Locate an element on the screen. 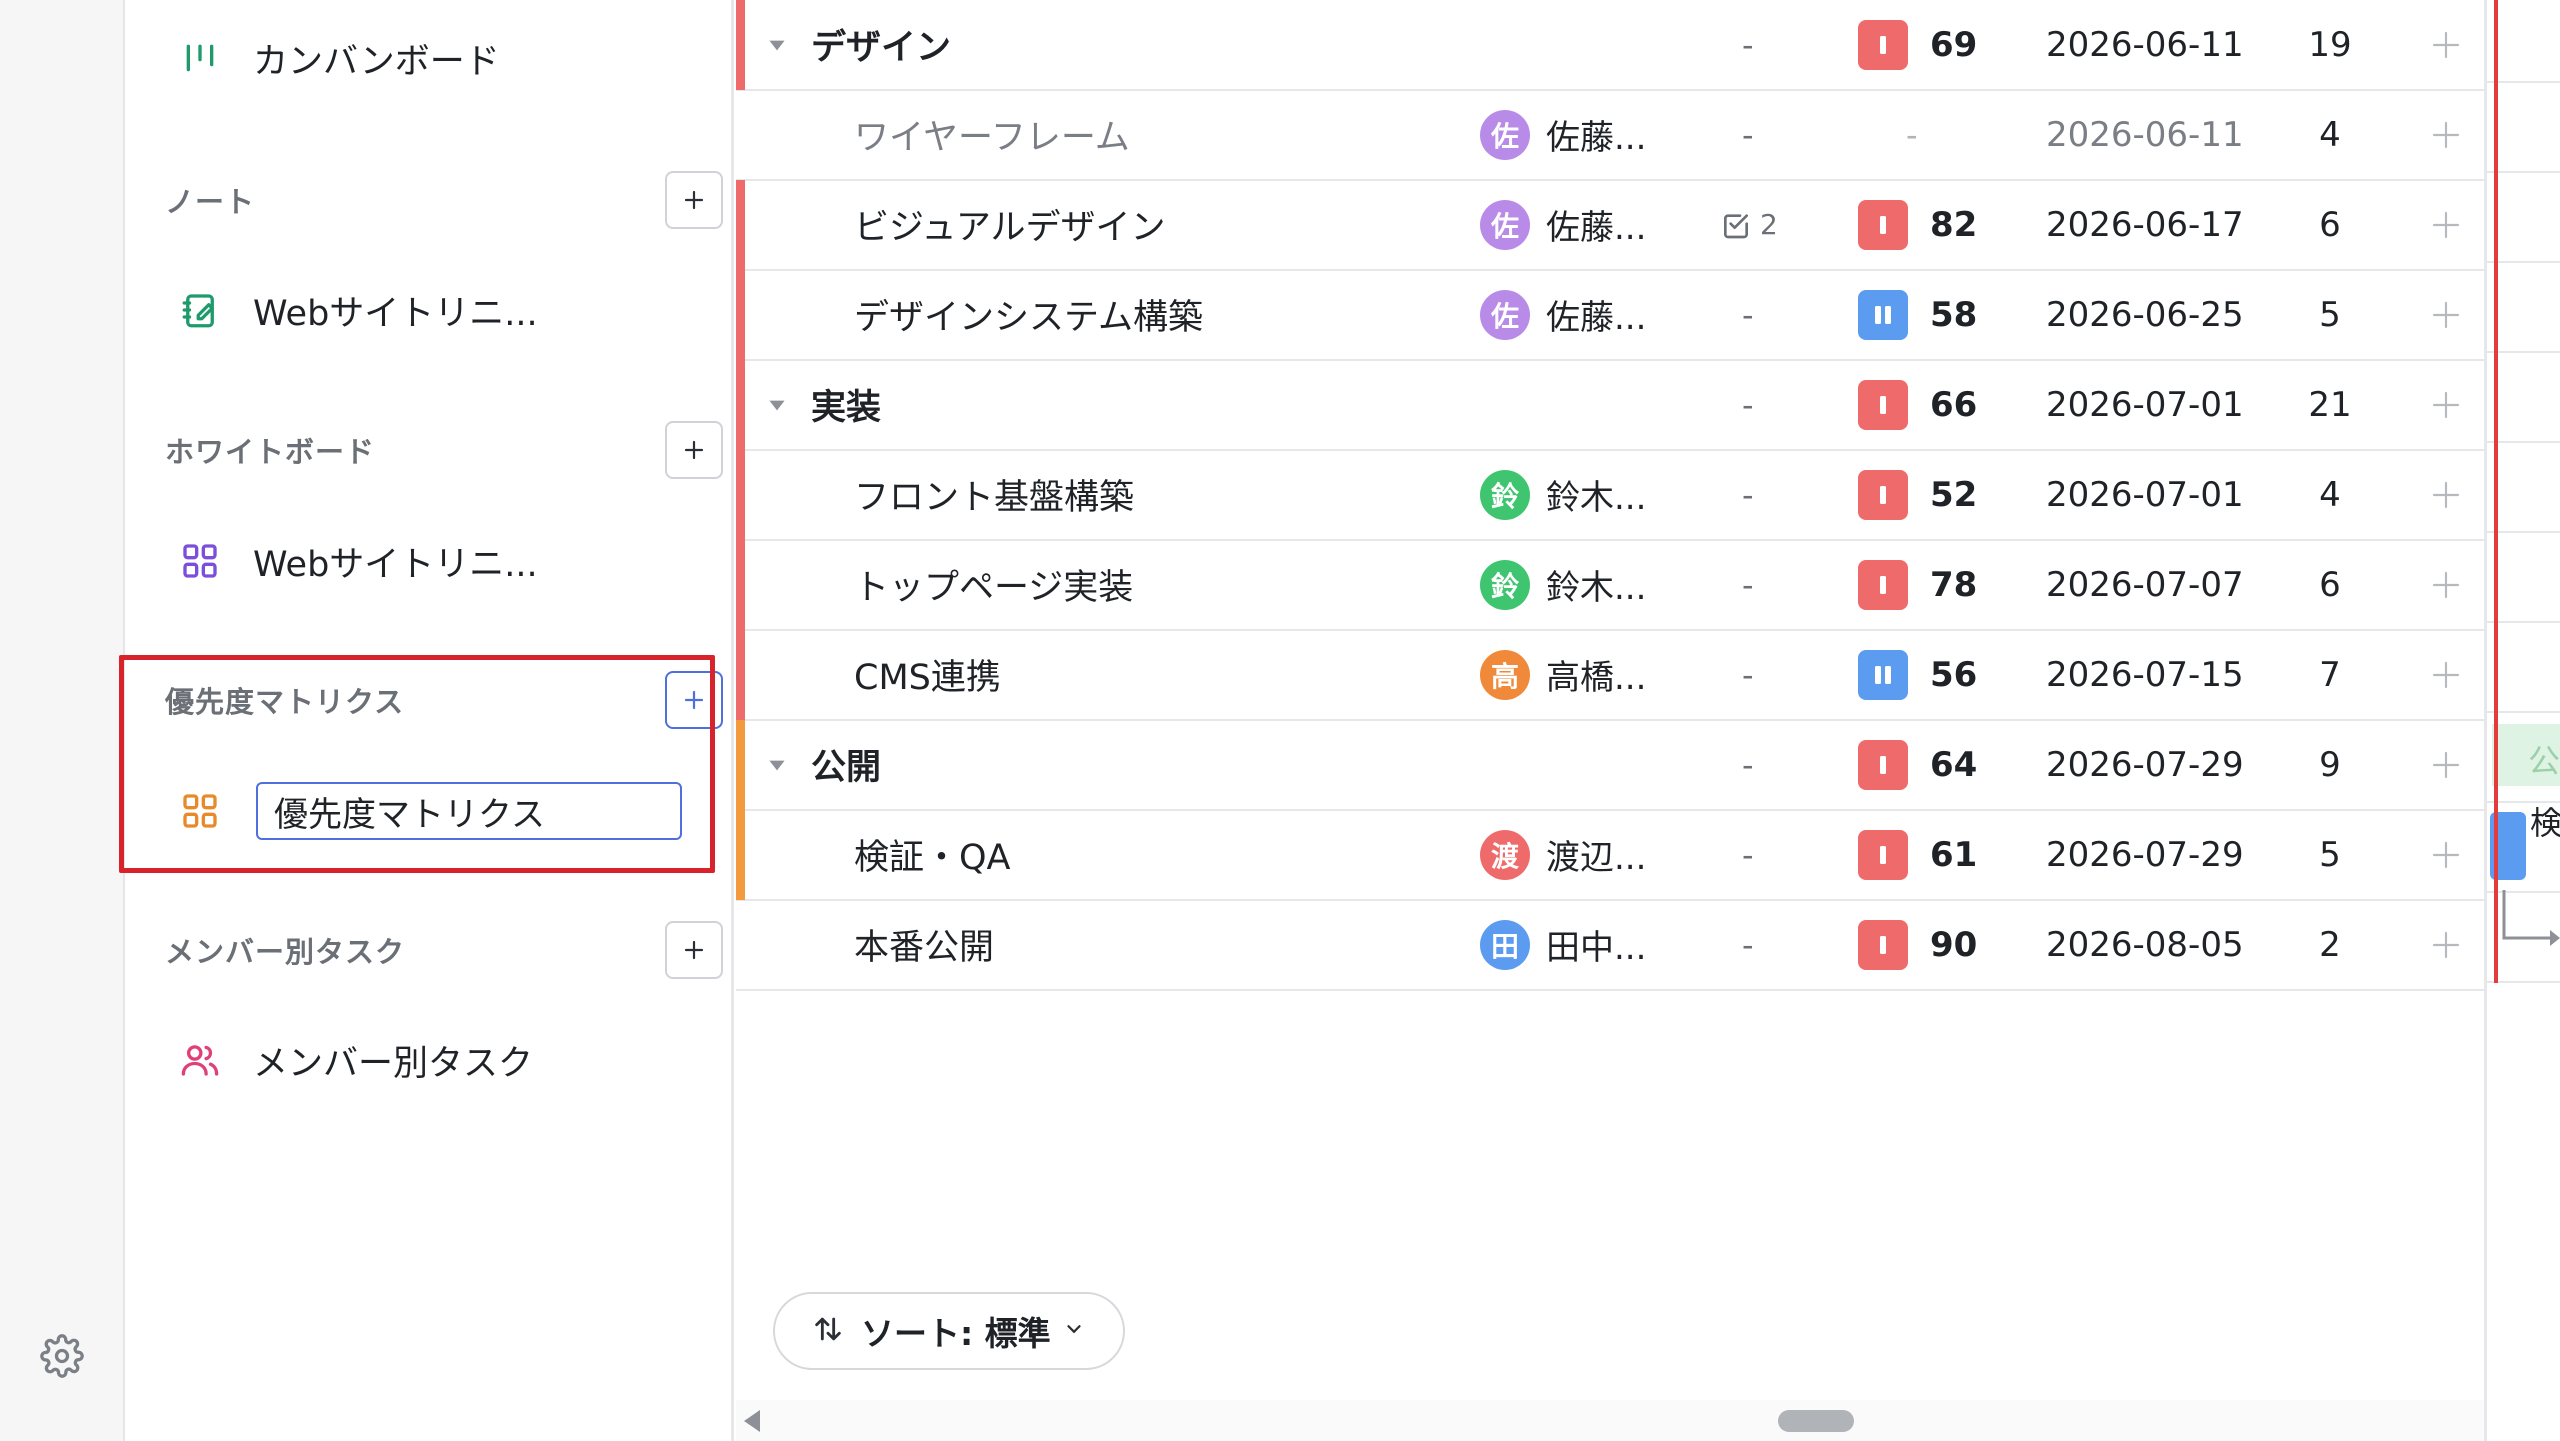 Image resolution: width=2560 pixels, height=1441 pixels. priority-cell: 69 is located at coordinates (1917, 44).